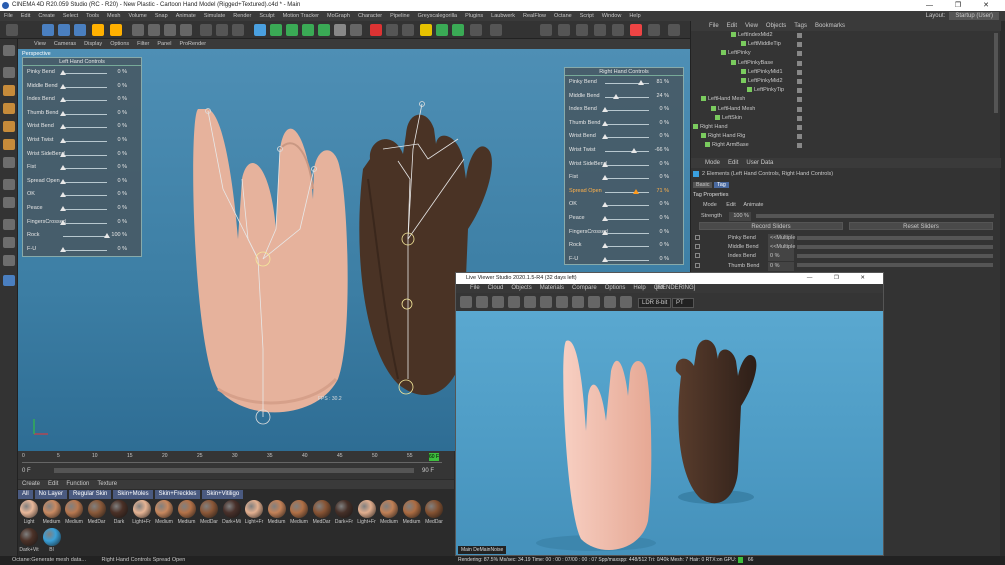  Describe the element at coordinates (9, 260) in the screenshot. I see `locked-workplane-icon` at that location.